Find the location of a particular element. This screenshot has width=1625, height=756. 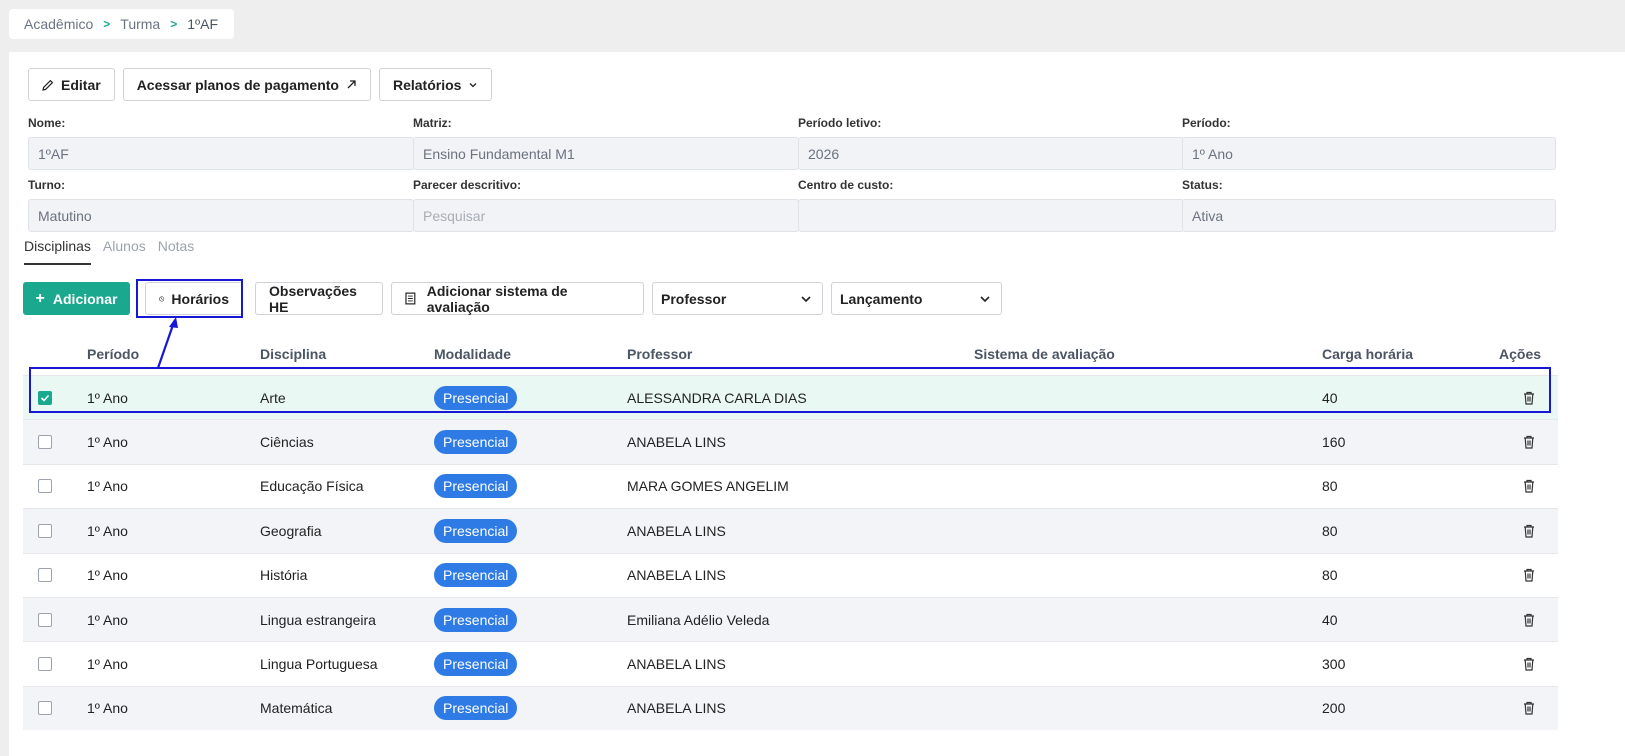

edit-button: Editar is located at coordinates (71, 84).